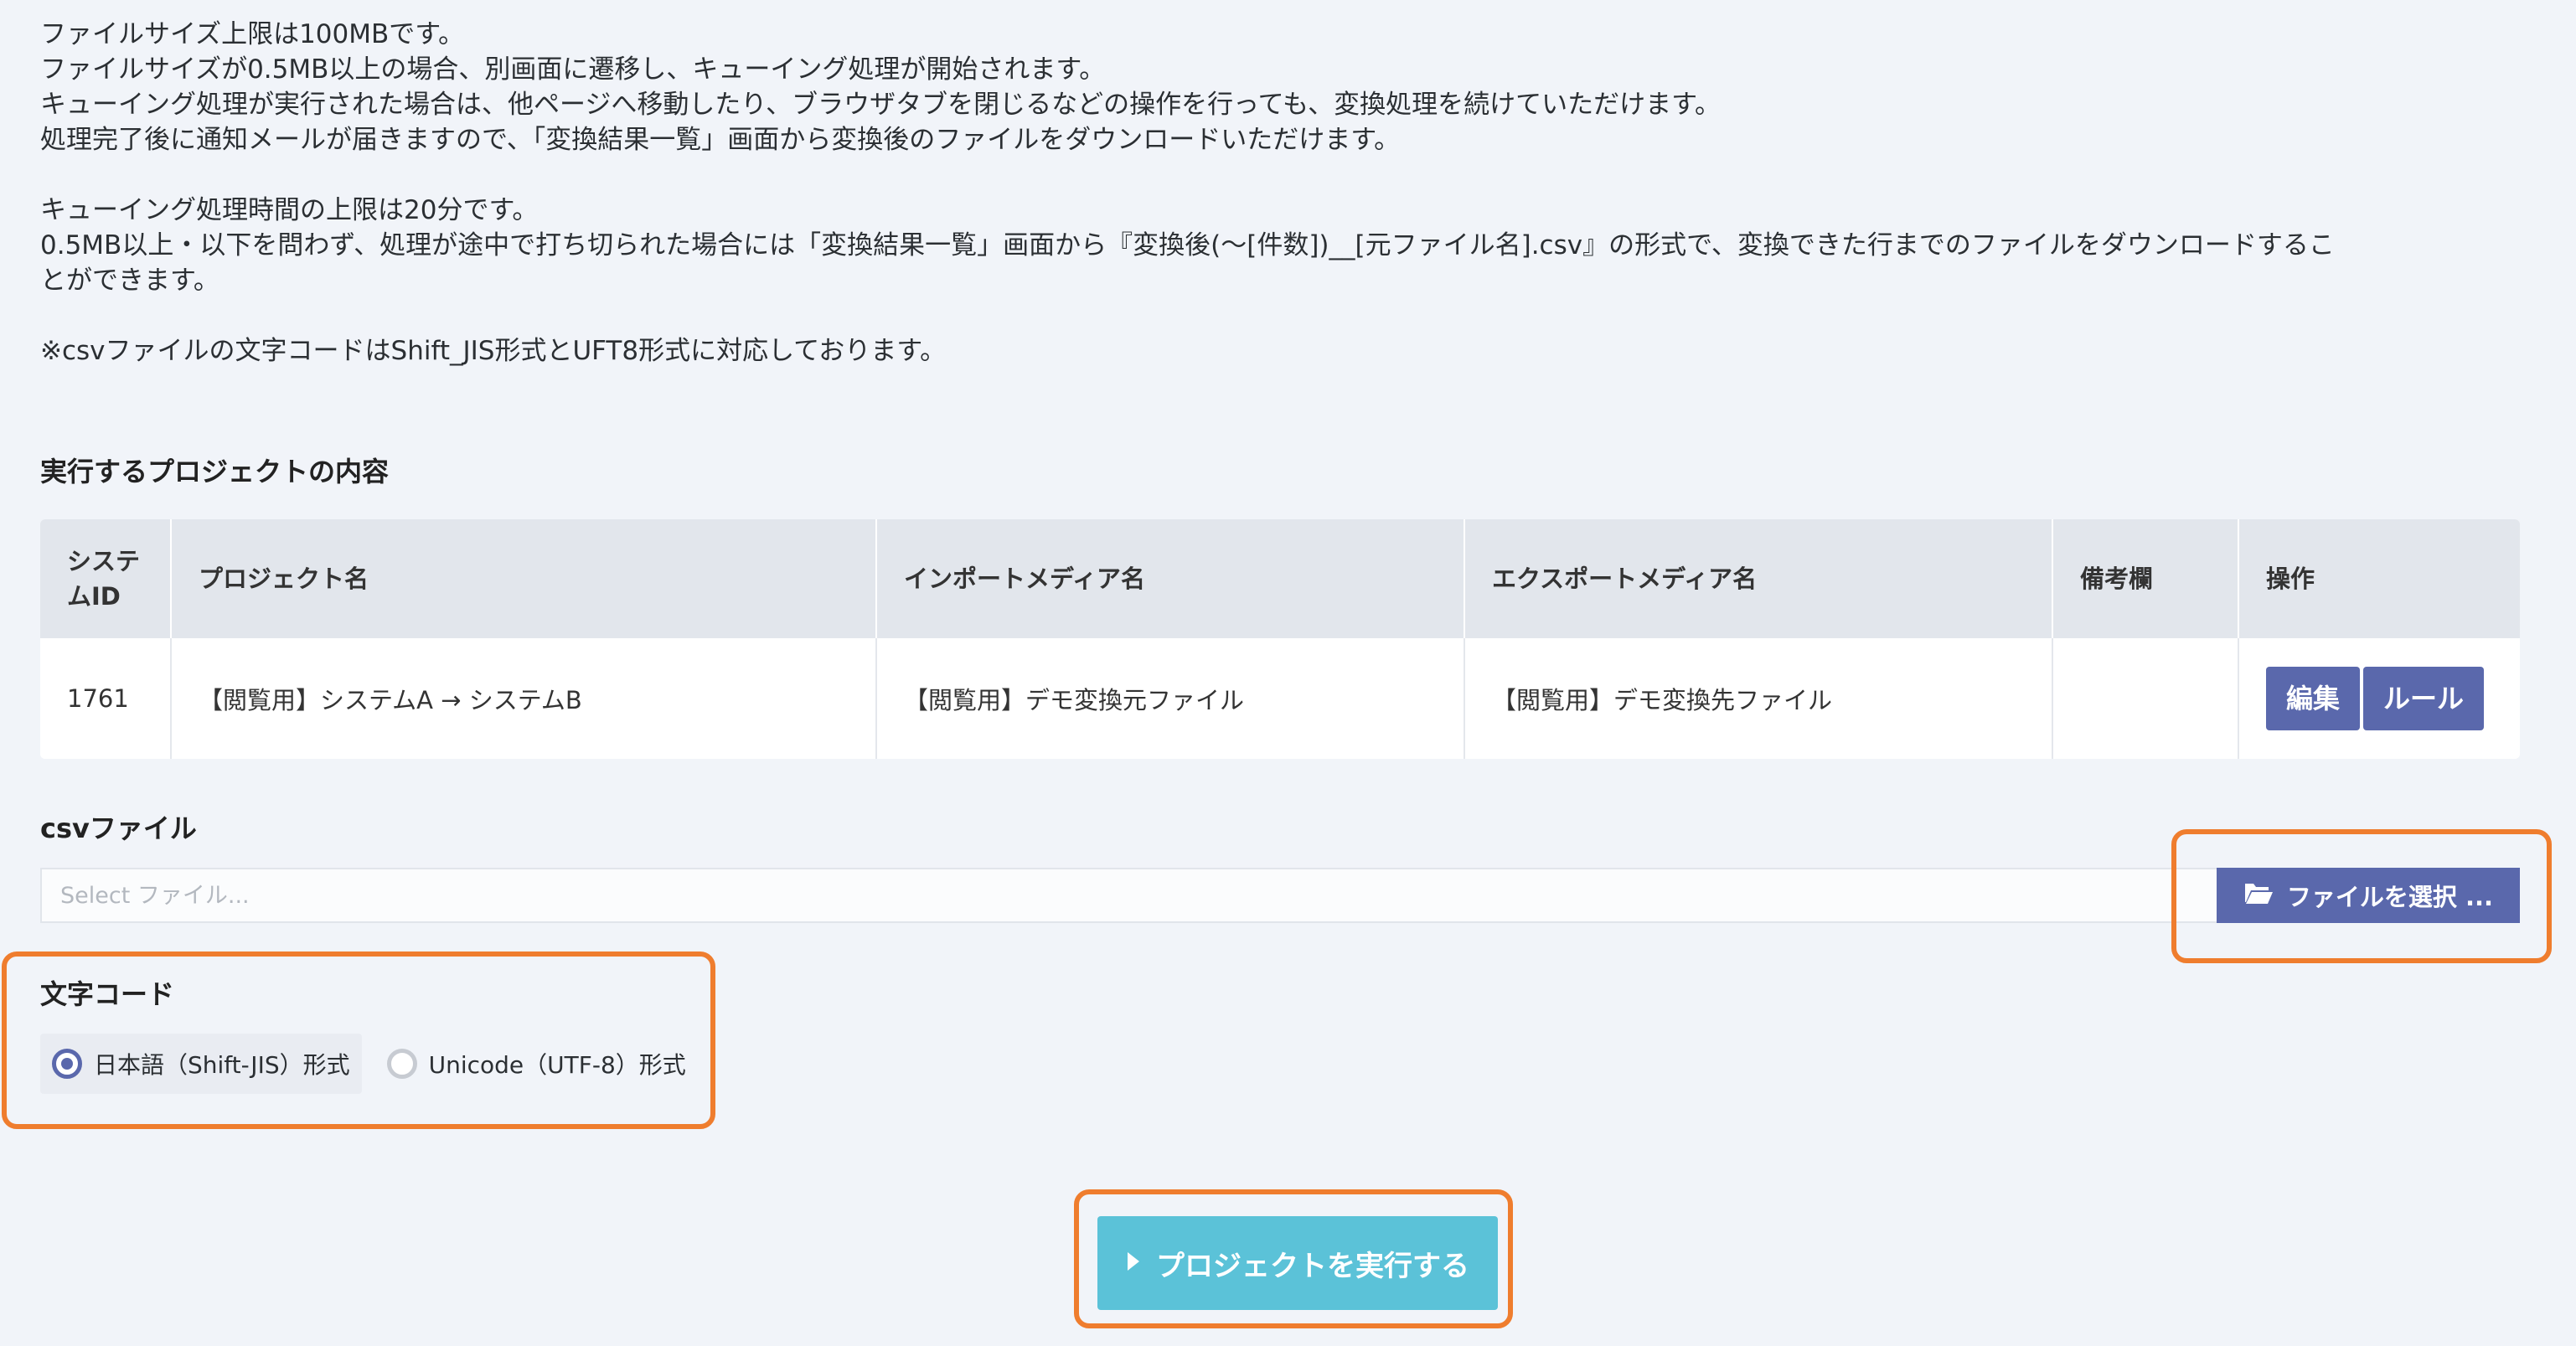  I want to click on execute-label: プロジェクトを実行する, so click(1312, 1266).